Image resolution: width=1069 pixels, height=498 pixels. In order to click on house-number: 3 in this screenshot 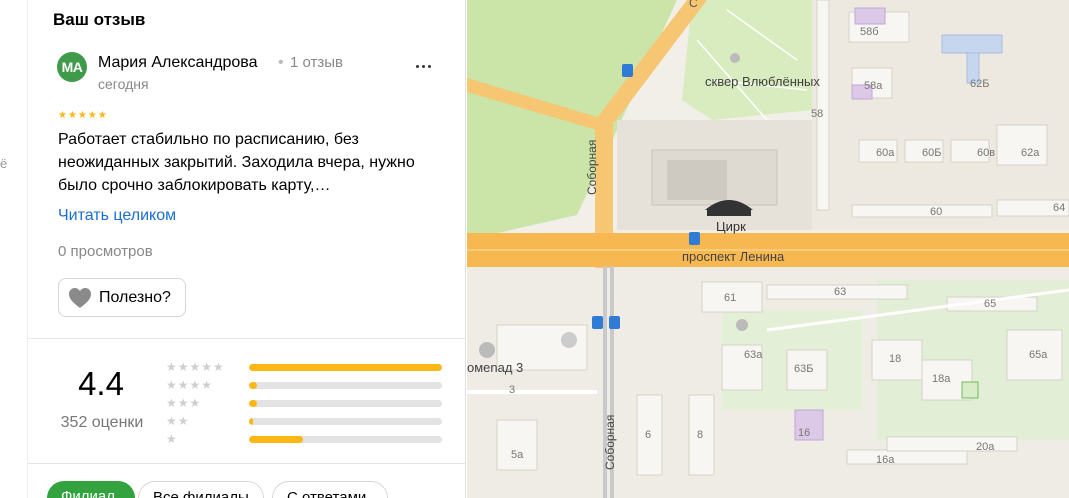, I will do `click(512, 390)`.